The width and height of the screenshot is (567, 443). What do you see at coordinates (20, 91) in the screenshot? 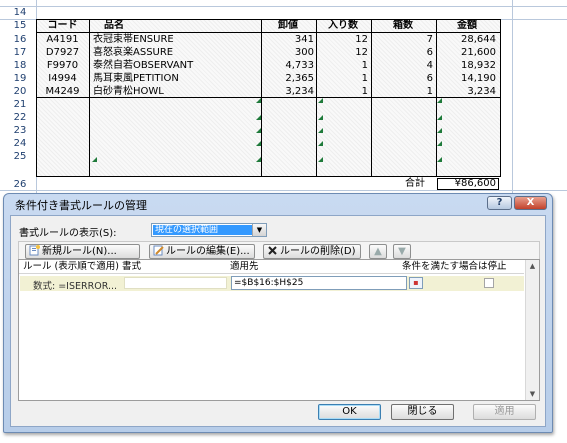
I see `row-number: 20` at bounding box center [20, 91].